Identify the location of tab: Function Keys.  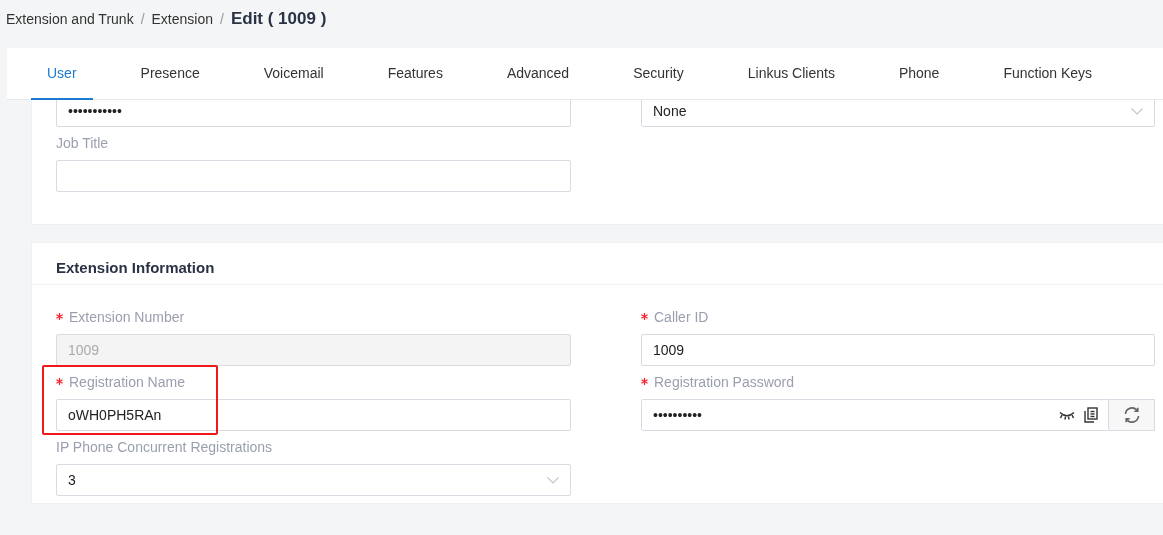
(1048, 74).